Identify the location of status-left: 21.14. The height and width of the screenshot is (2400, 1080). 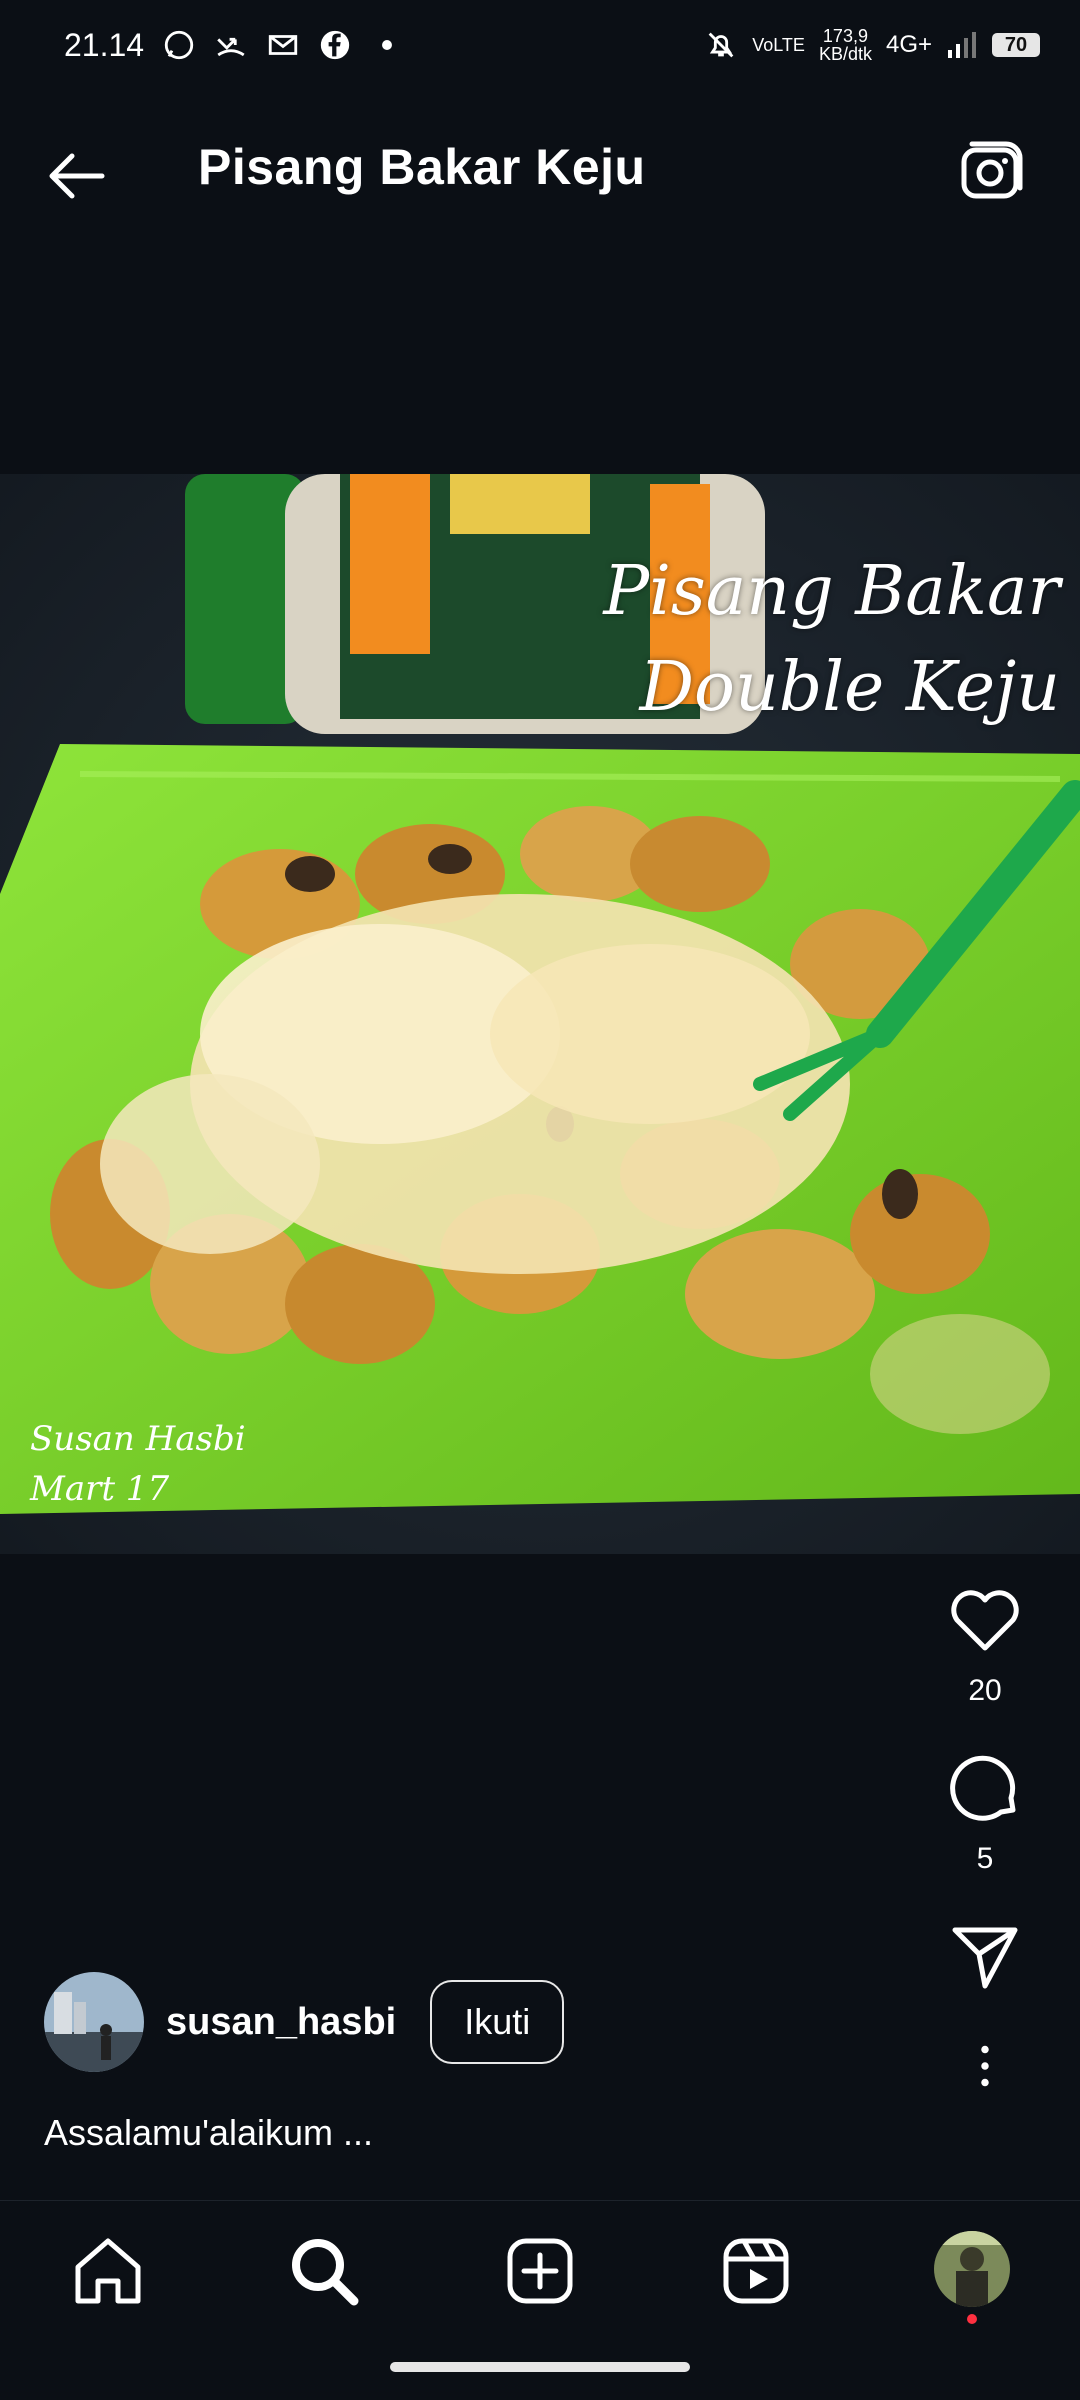
(234, 45).